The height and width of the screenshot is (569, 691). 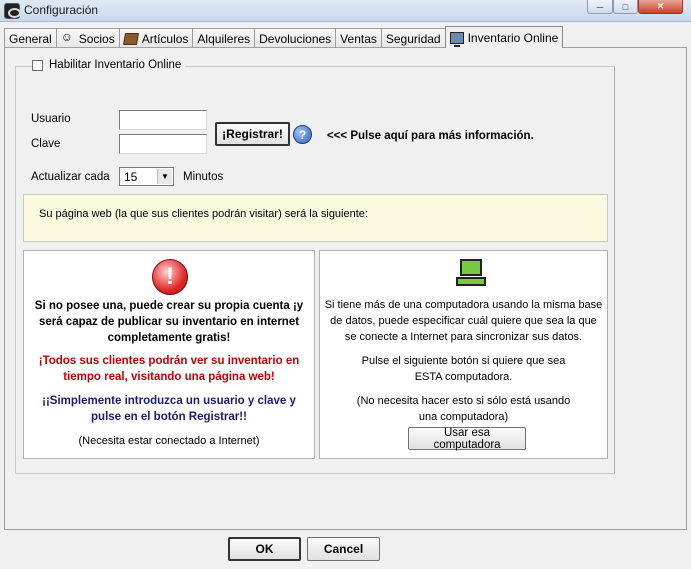 What do you see at coordinates (471, 273) in the screenshot?
I see `computer-icon` at bounding box center [471, 273].